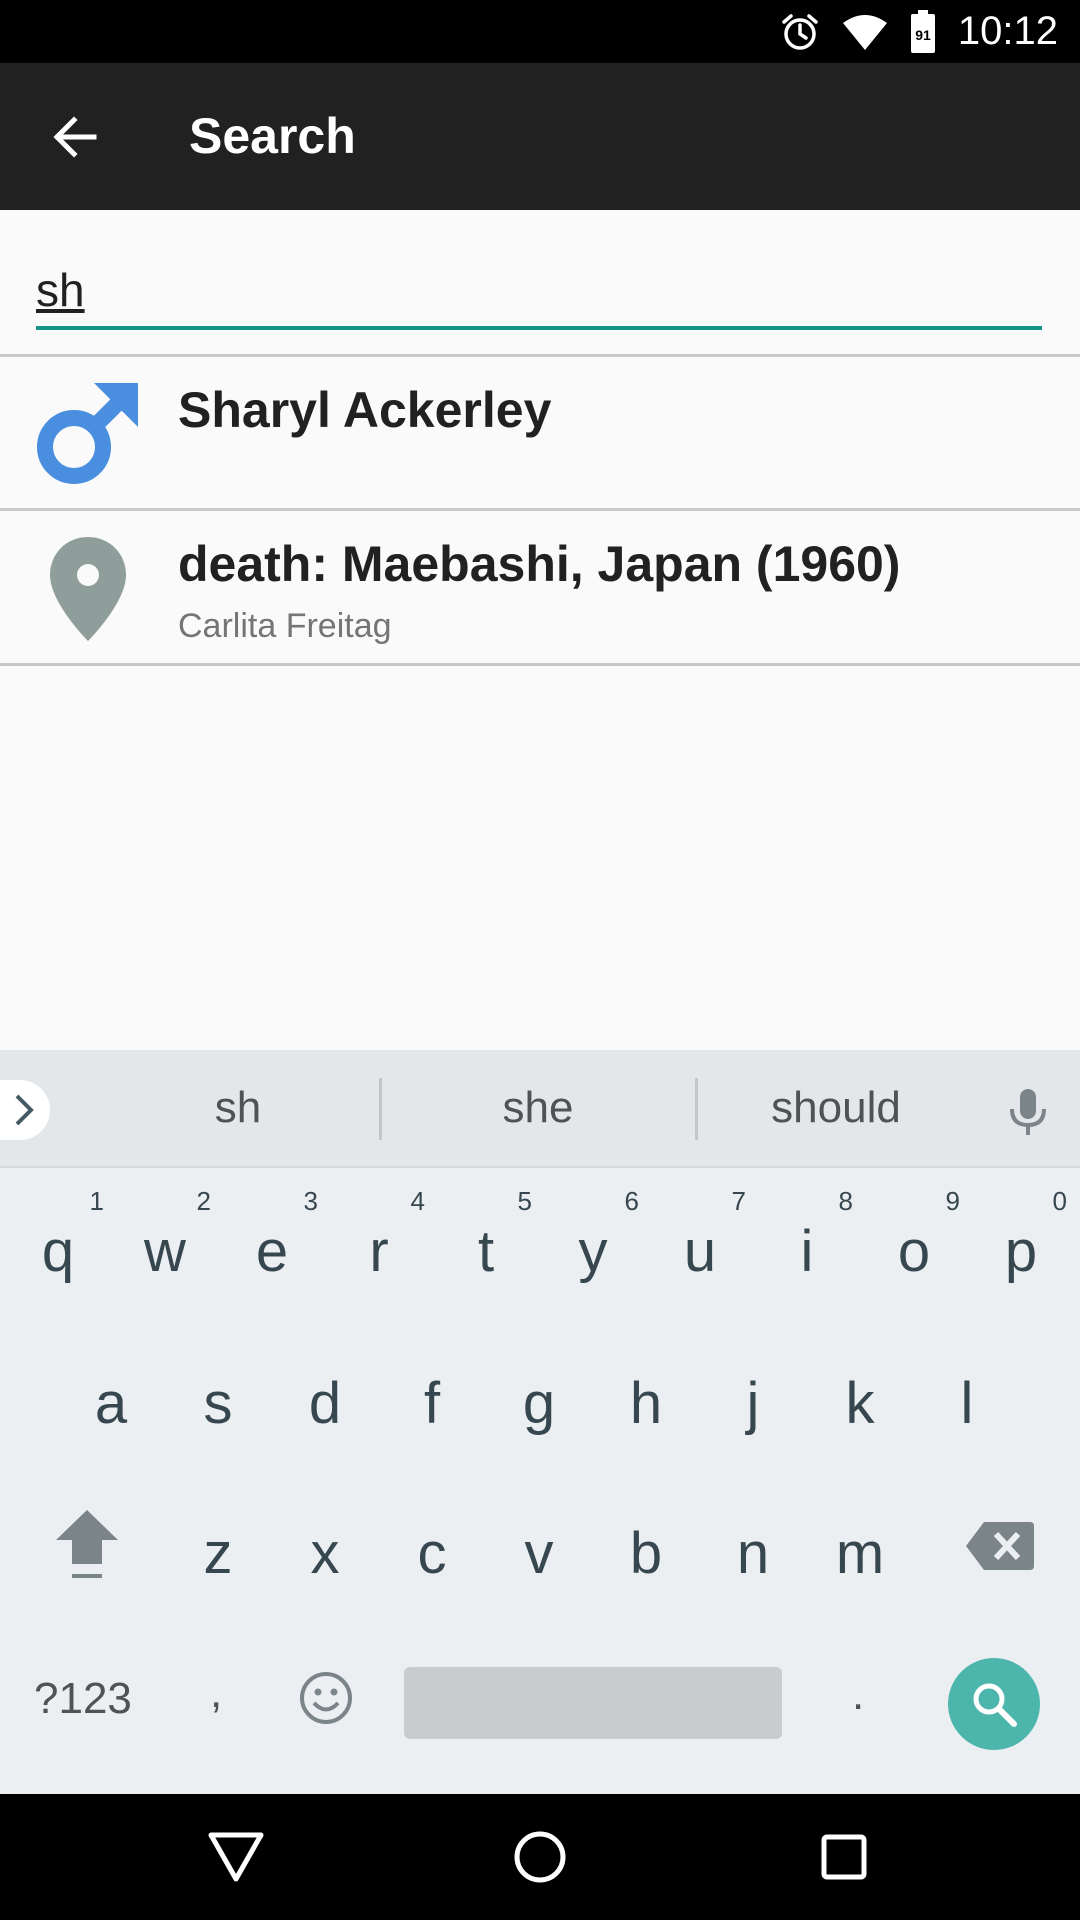 The height and width of the screenshot is (1920, 1080). Describe the element at coordinates (646, 1399) in the screenshot. I see `key-h: h` at that location.